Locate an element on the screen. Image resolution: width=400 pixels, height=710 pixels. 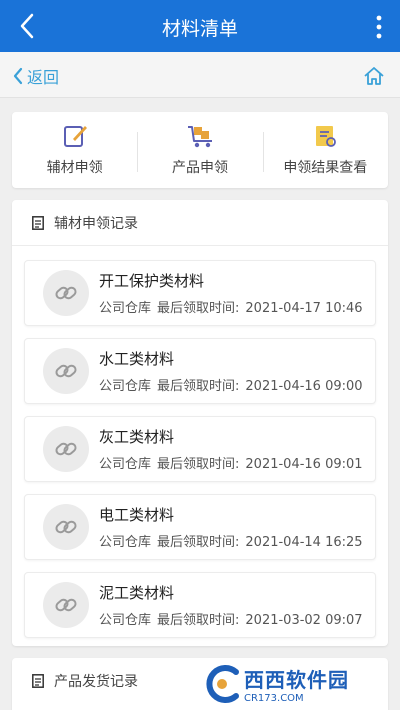
action-product-apply: 产品申领 is located at coordinates (199, 150).